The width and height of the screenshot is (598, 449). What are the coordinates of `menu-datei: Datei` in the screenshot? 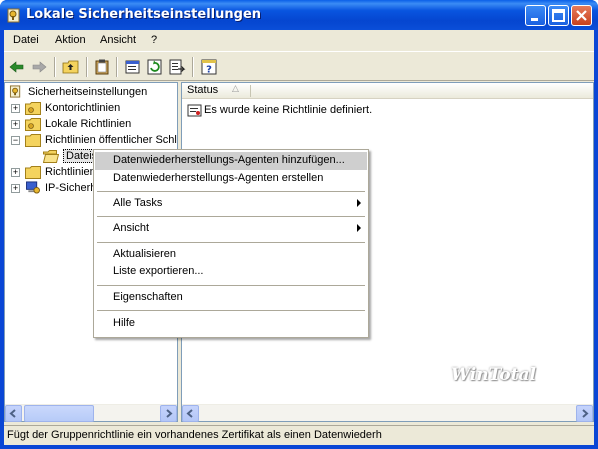 It's located at (26, 40).